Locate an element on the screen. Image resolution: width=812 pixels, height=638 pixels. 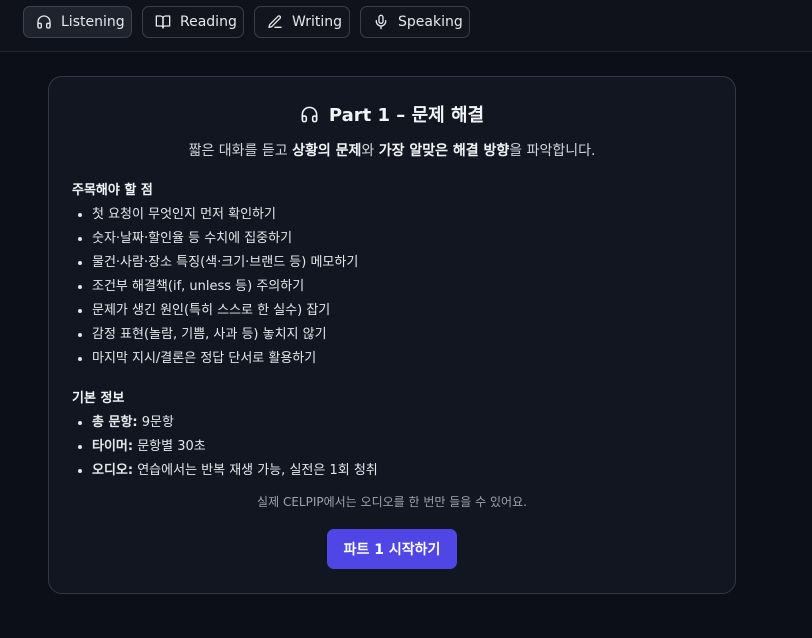
tab-label: Listening is located at coordinates (93, 22).